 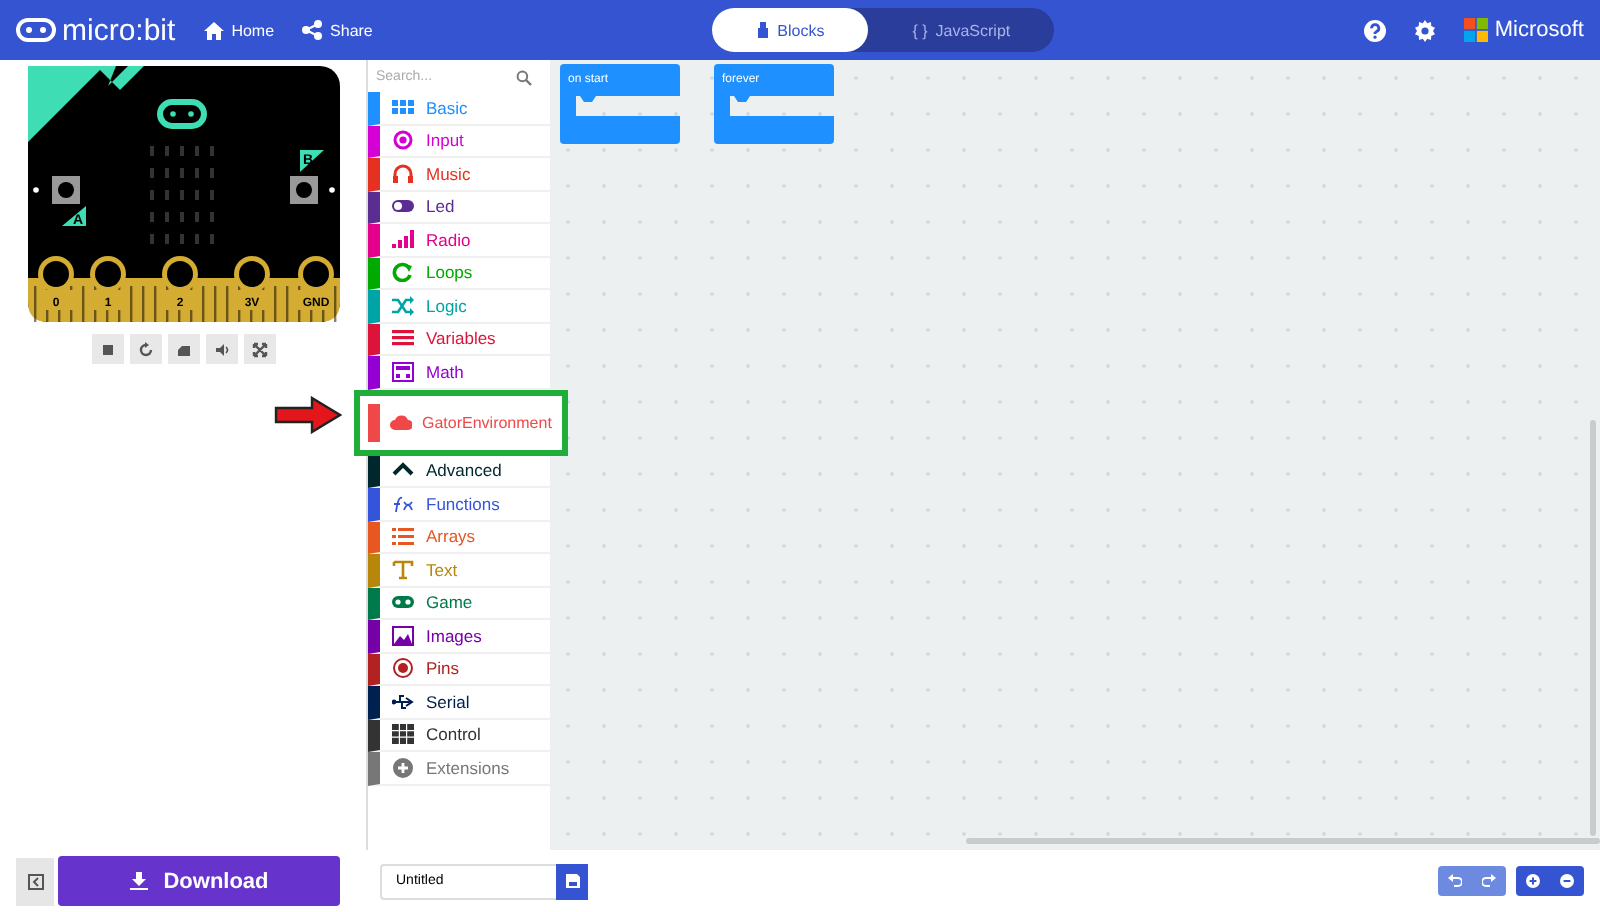 I want to click on category-item: Arrays, so click(x=459, y=537).